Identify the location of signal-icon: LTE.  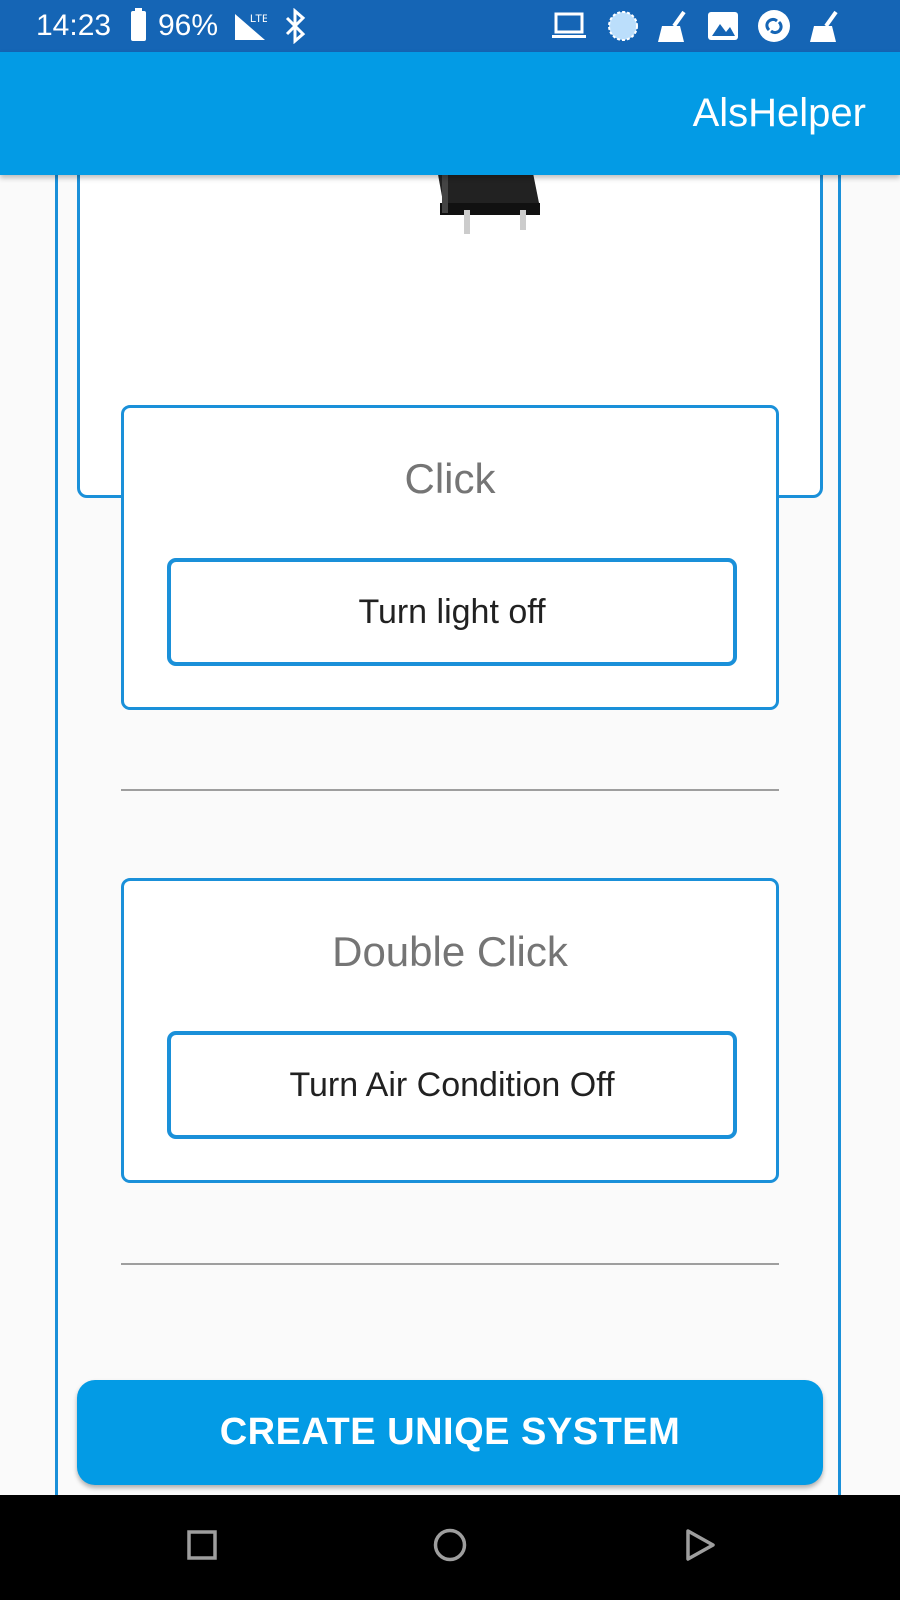
(251, 26).